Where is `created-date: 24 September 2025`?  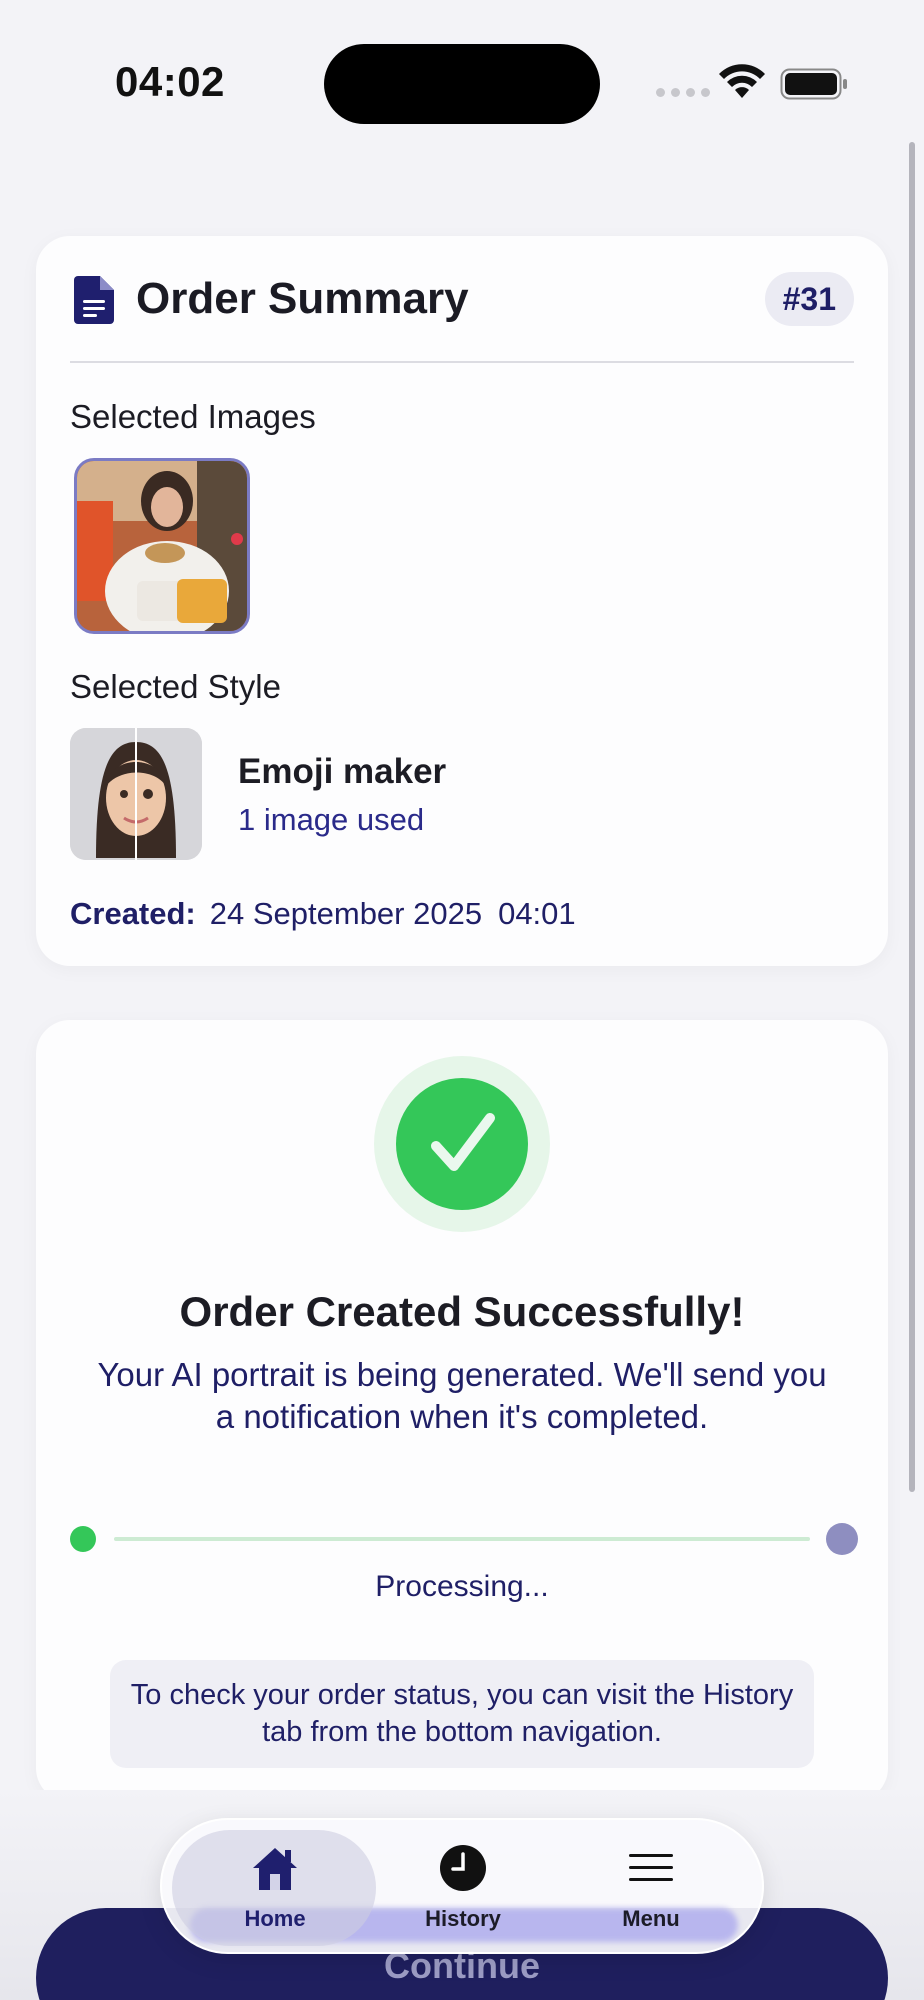 created-date: 24 September 2025 is located at coordinates (346, 913).